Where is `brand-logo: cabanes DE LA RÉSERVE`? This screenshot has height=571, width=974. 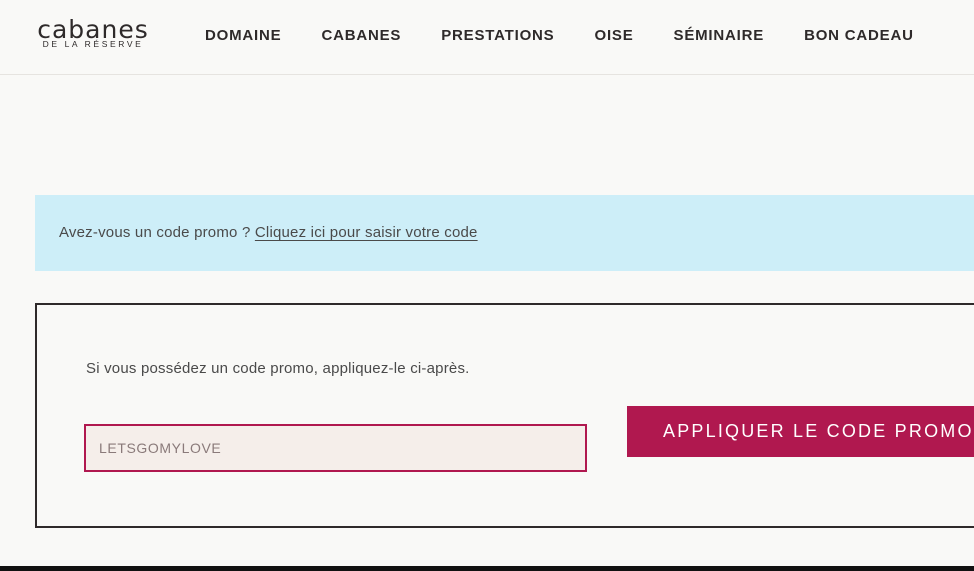 brand-logo: cabanes DE LA RÉSERVE is located at coordinates (93, 33).